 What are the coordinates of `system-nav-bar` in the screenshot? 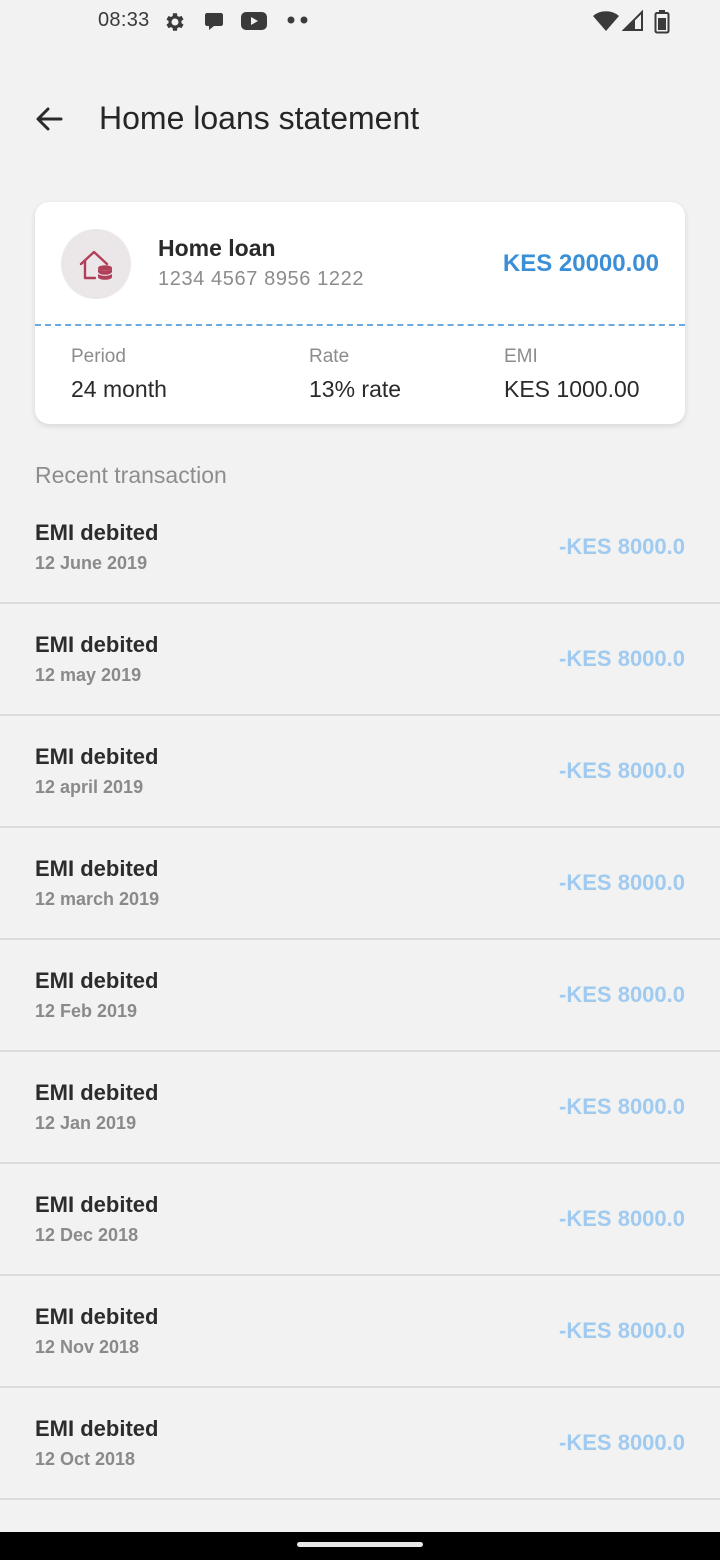 It's located at (360, 1546).